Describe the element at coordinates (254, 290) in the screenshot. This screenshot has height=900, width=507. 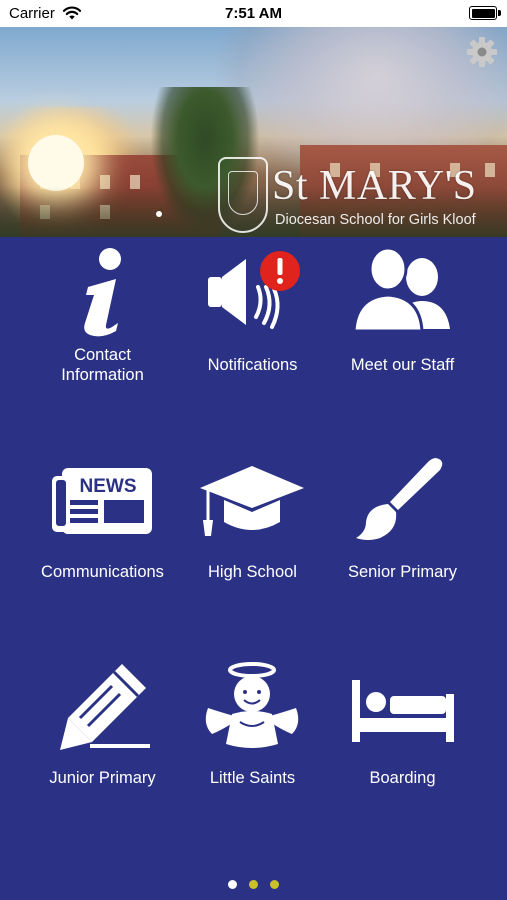
I see `notification-speaker-icon` at that location.